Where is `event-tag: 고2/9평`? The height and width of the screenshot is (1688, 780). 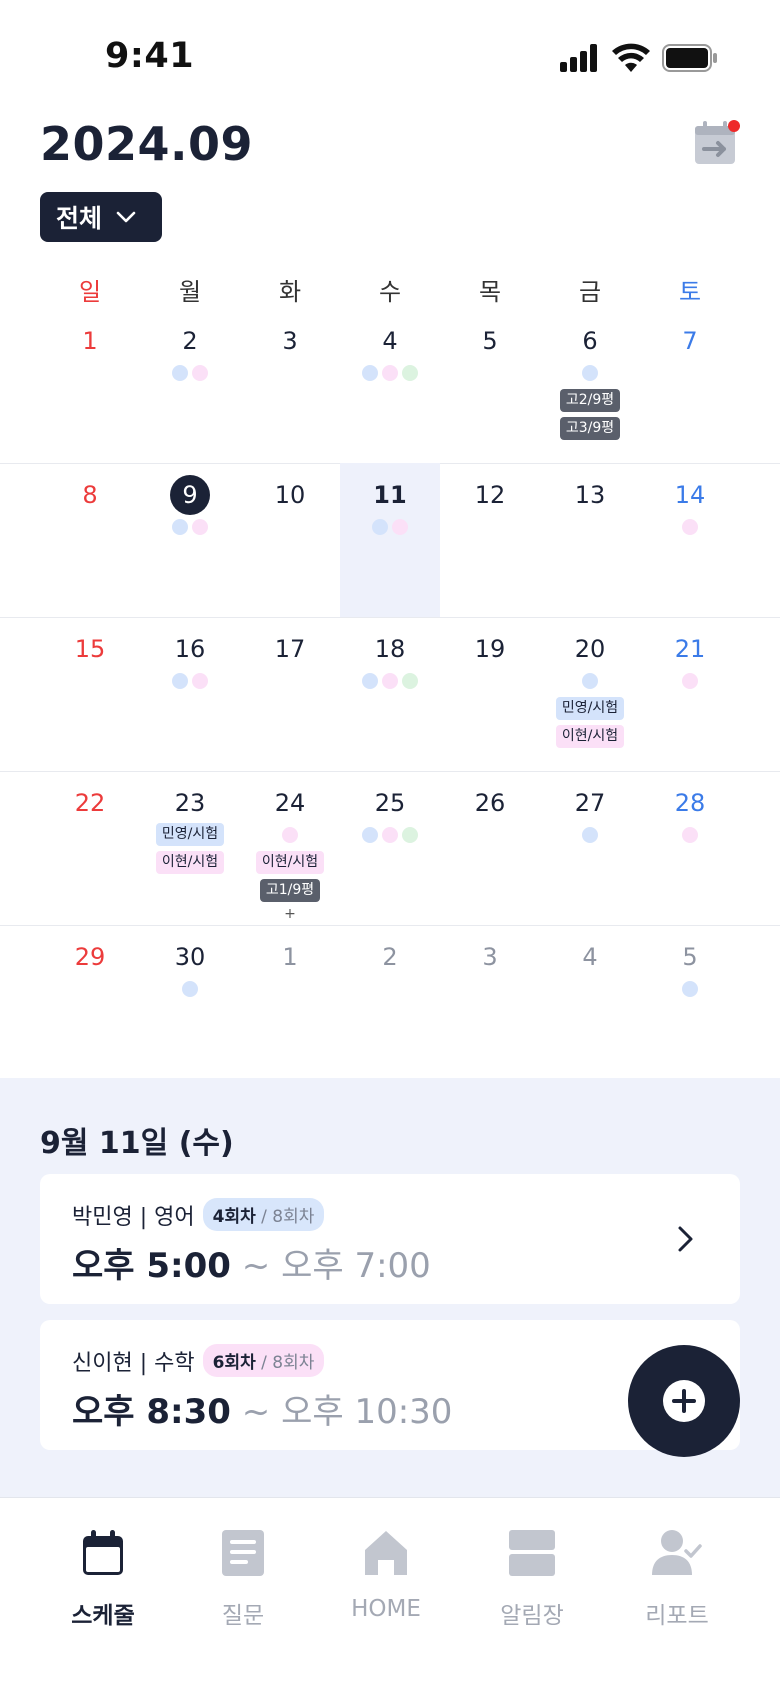 event-tag: 고2/9평 is located at coordinates (590, 400).